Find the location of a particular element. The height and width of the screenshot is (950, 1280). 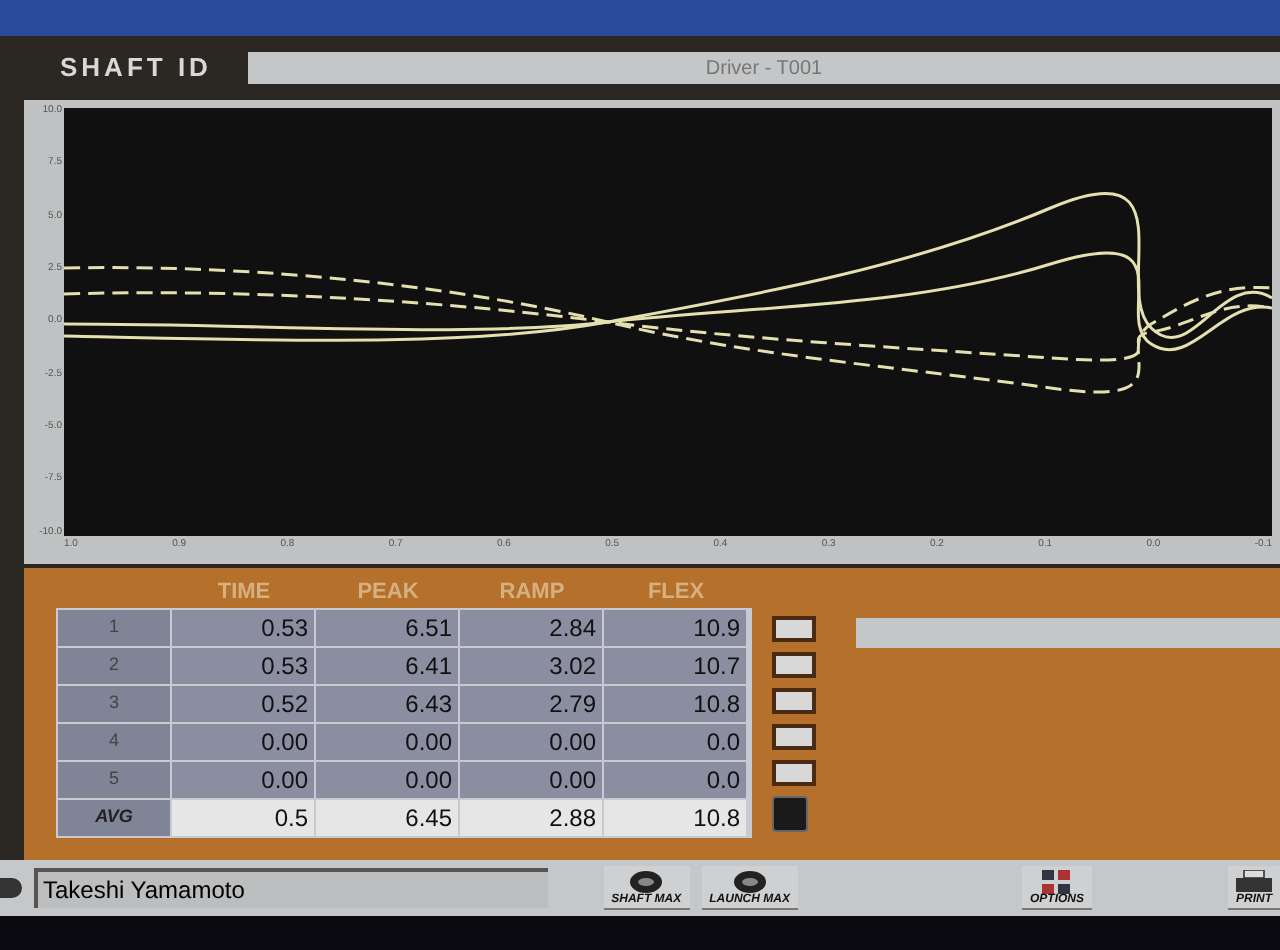

table-cell: 6.45 is located at coordinates (387, 818).